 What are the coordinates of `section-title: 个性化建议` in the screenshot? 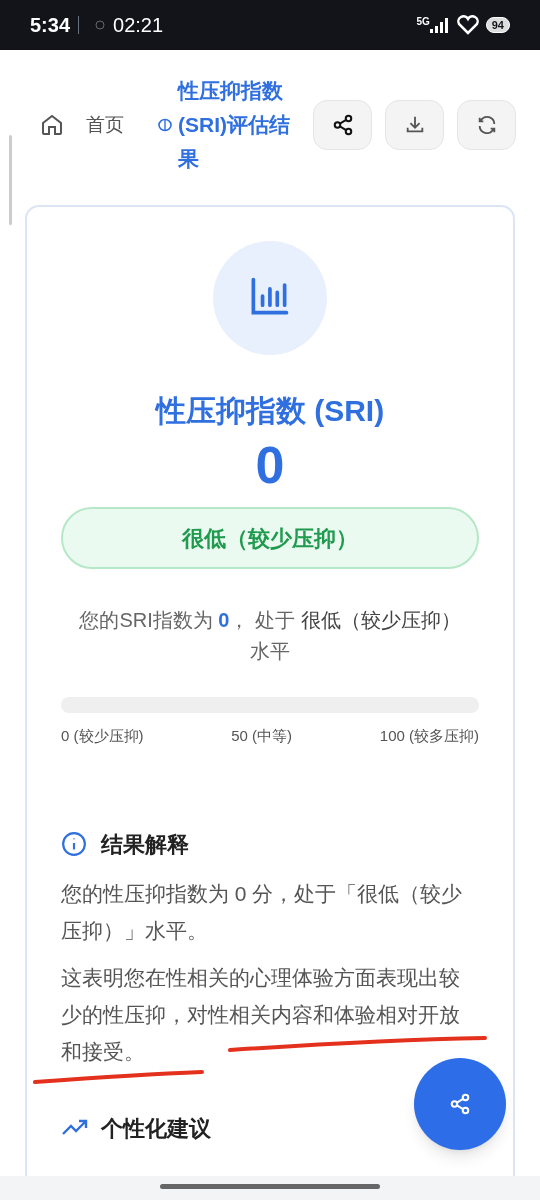 It's located at (156, 1128).